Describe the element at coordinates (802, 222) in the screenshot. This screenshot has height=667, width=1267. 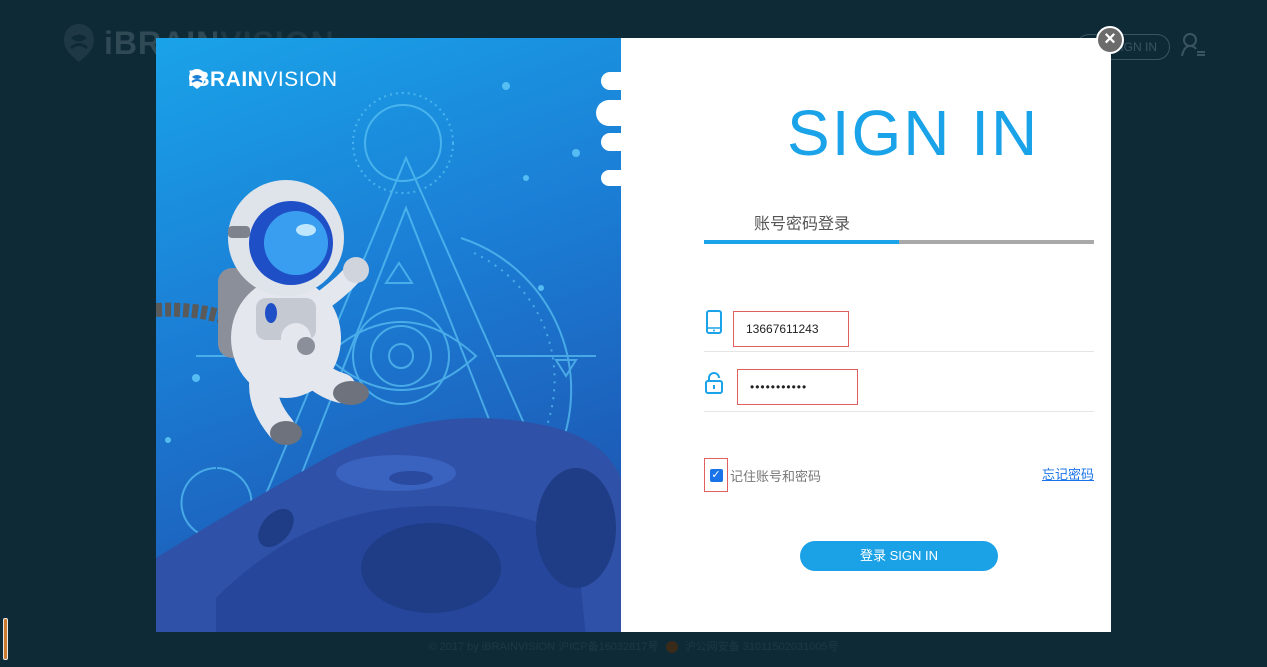
I see `tab-account-password: 账号密码登录` at that location.